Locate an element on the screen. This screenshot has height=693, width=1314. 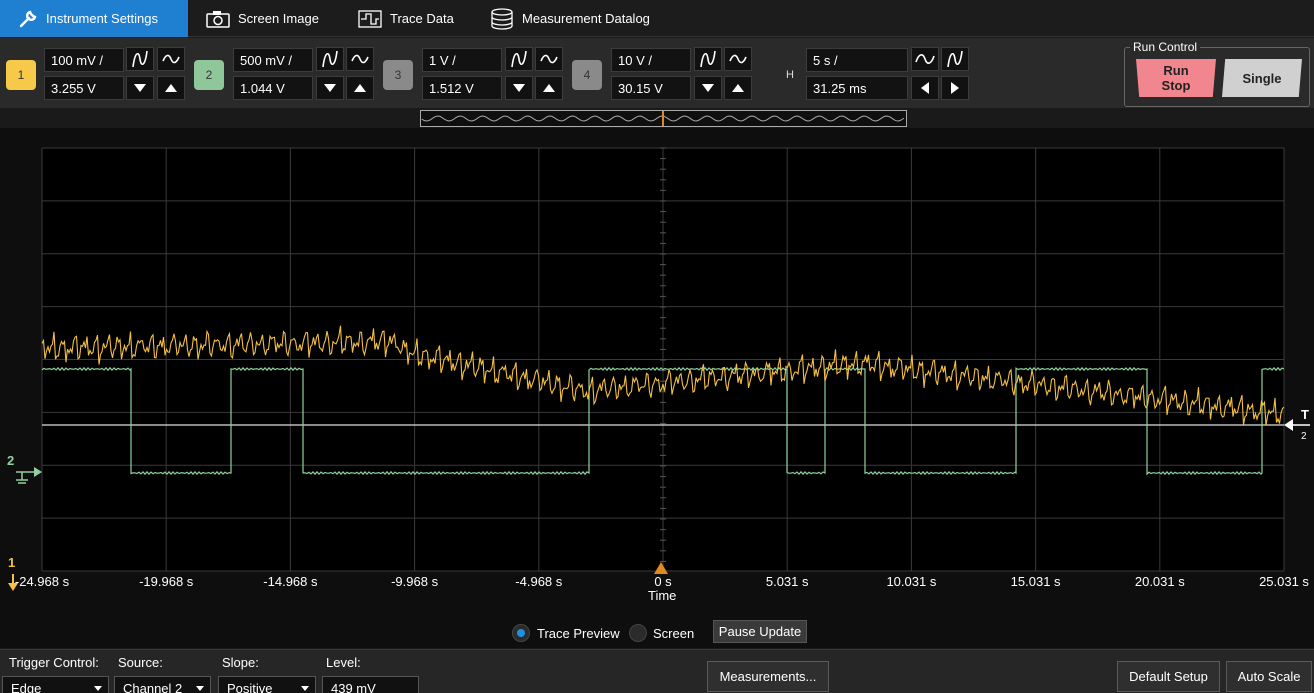
auto-scale-button: Auto Scale is located at coordinates (1269, 676).